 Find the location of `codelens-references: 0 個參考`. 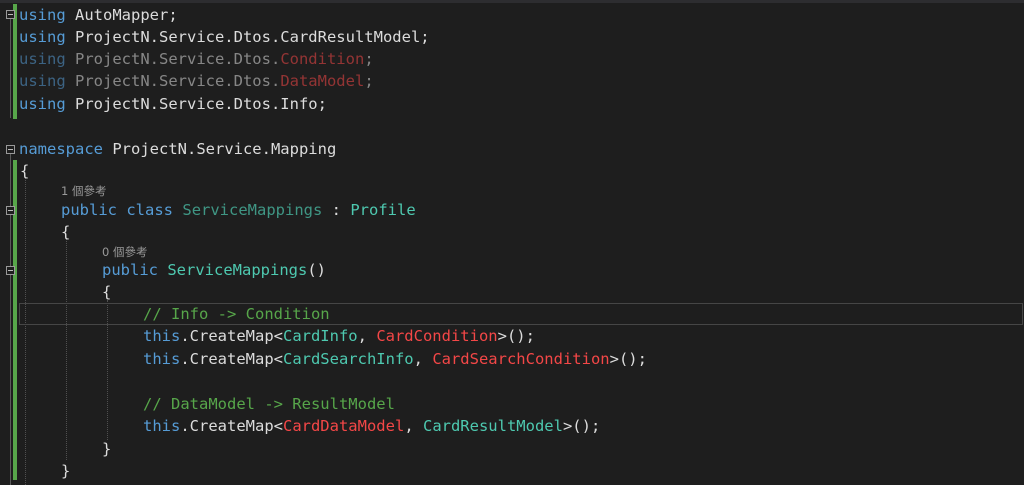

codelens-references: 0 個參考 is located at coordinates (124, 252).